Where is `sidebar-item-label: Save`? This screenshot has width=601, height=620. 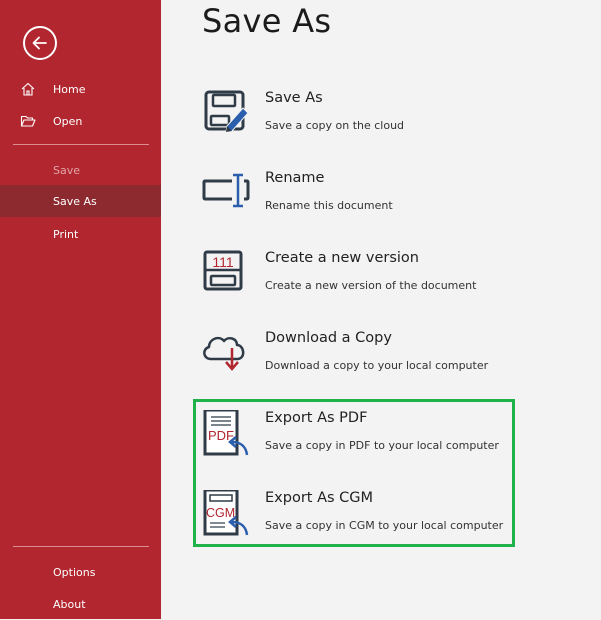
sidebar-item-label: Save is located at coordinates (67, 170).